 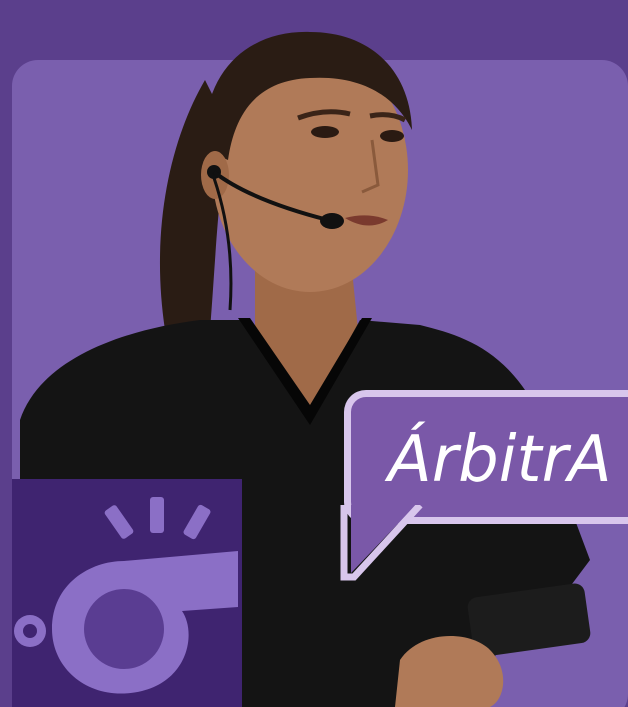 What do you see at coordinates (392, 136) in the screenshot?
I see `eye-right` at bounding box center [392, 136].